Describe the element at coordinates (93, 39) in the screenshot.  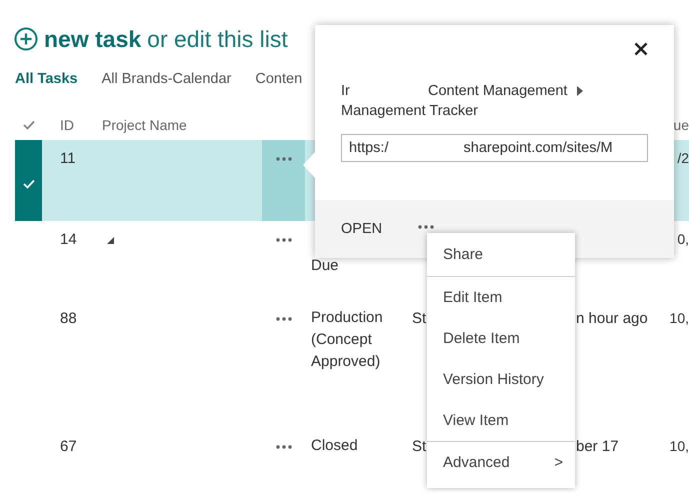
I see `new-task-link: new task` at that location.